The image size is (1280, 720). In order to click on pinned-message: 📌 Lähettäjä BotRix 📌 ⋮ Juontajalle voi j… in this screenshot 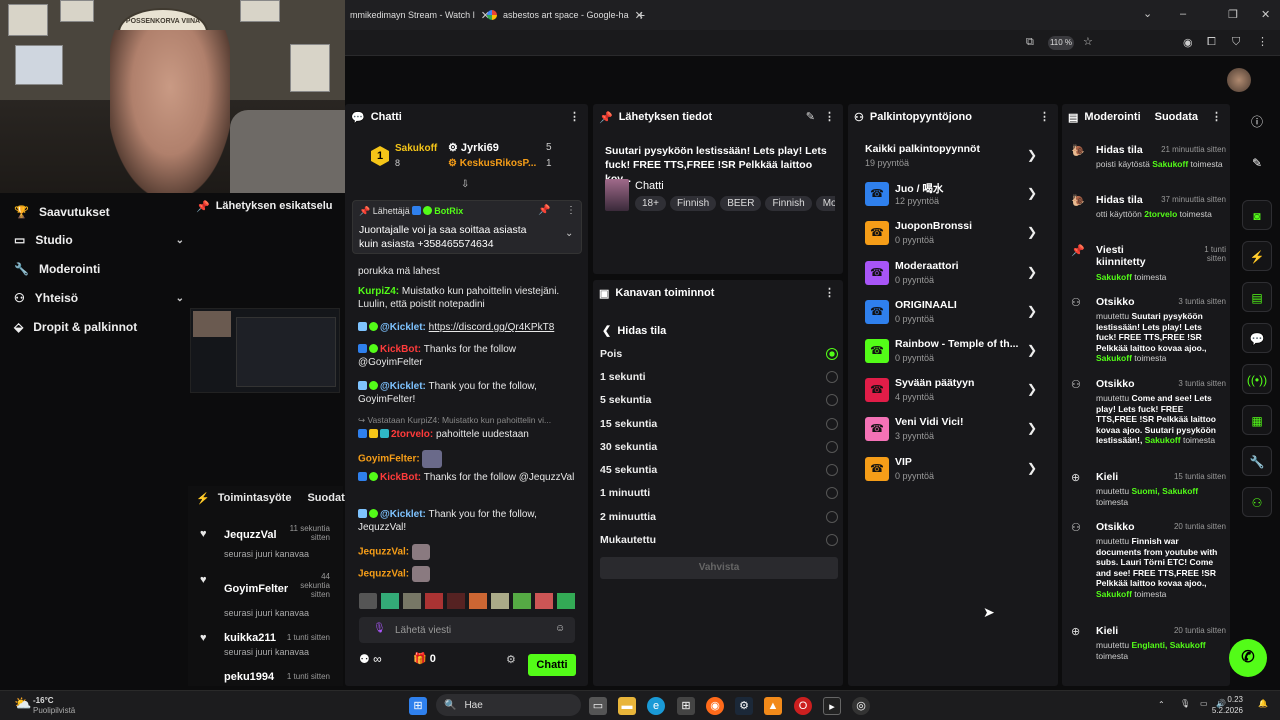, I will do `click(467, 227)`.